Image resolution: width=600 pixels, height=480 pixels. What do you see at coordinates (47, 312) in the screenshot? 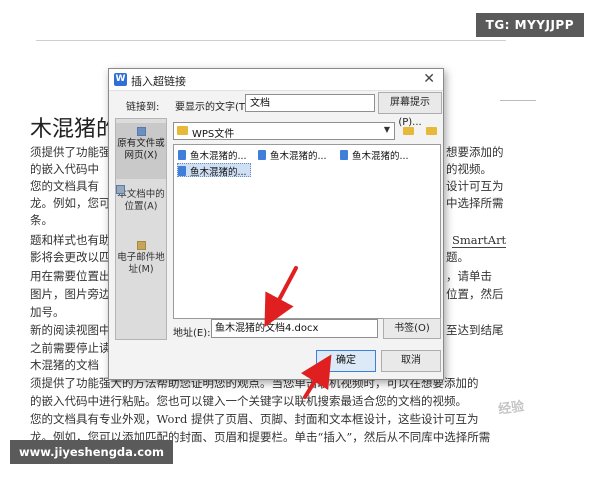
I see `doc-line-left: 加号。` at bounding box center [47, 312].